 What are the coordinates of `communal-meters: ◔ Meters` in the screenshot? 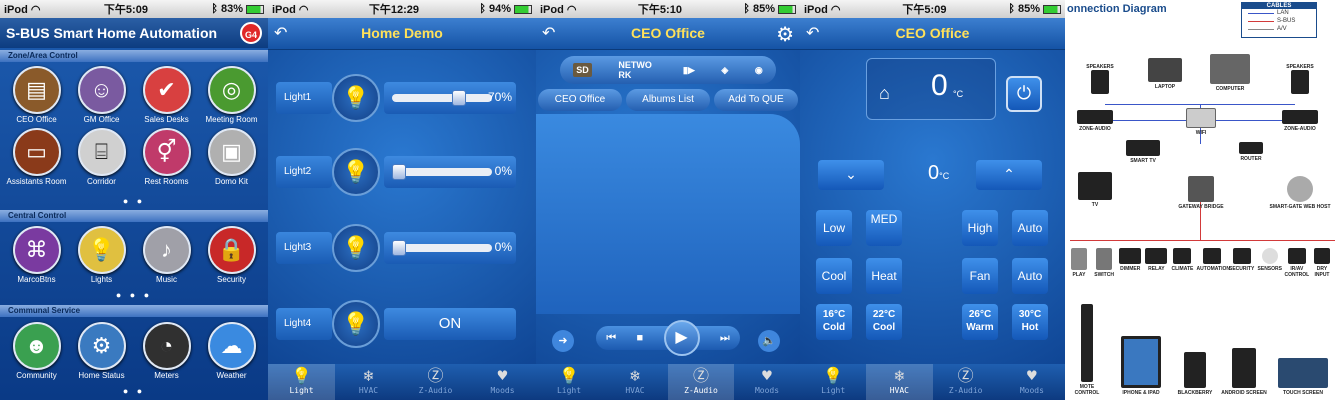 It's located at (166, 353).